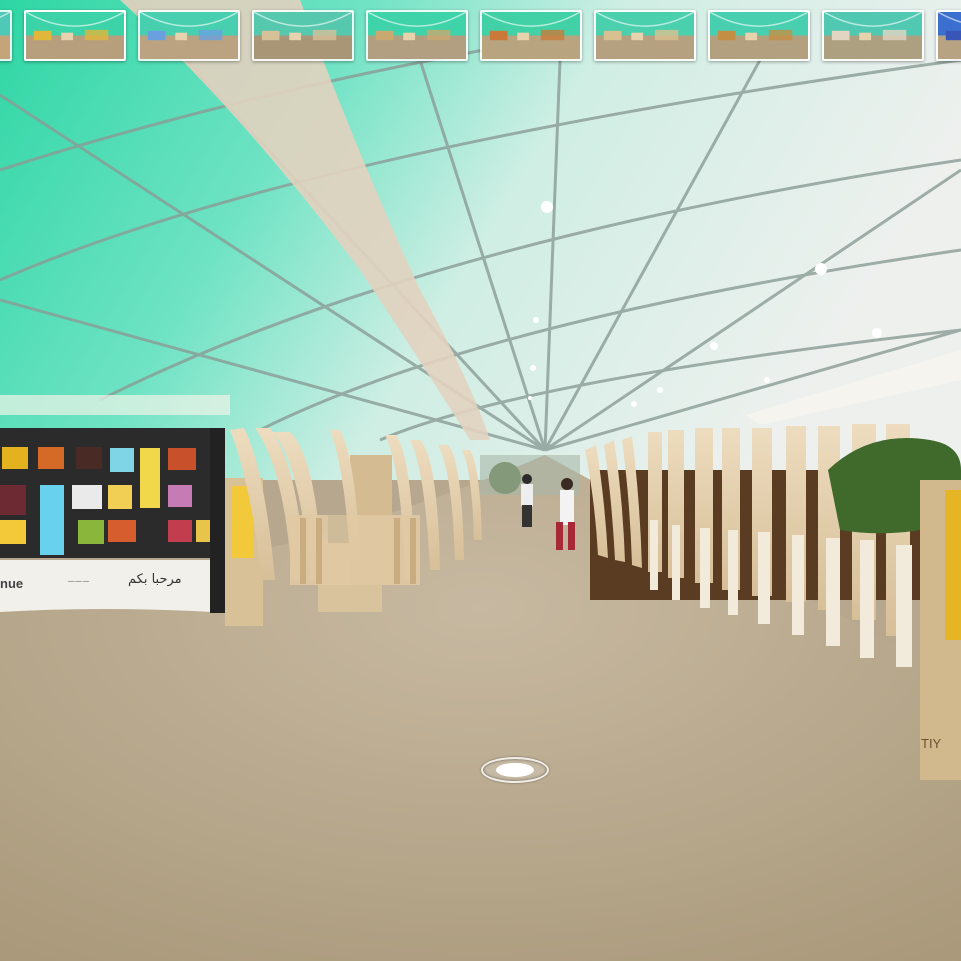  I want to click on hotspot-dot-icon, so click(515, 770).